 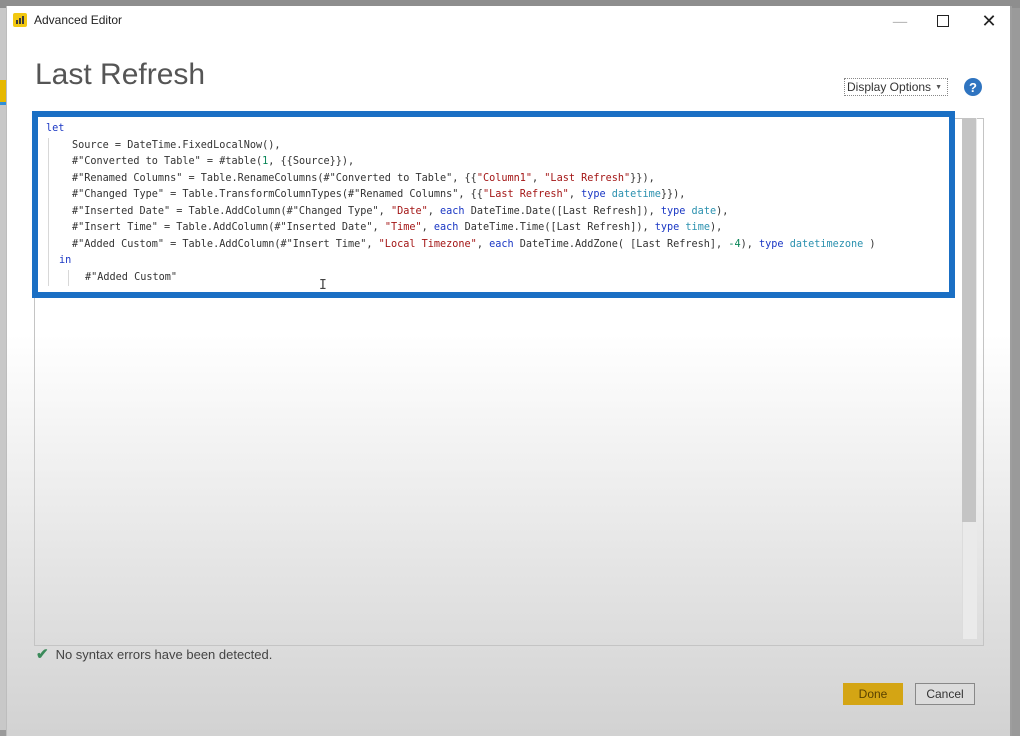 I want to click on query-name-title: Last Refresh, so click(x=120, y=74).